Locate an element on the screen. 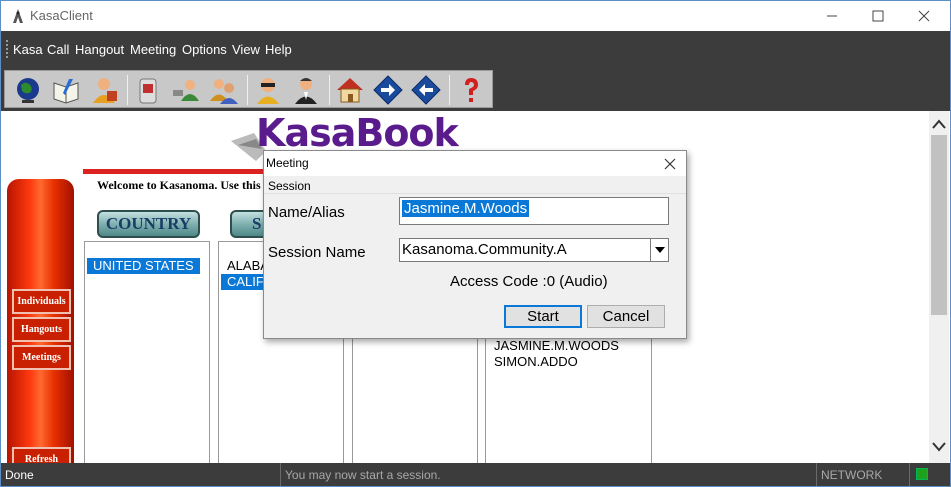  scroll-up-button is located at coordinates (939, 124).